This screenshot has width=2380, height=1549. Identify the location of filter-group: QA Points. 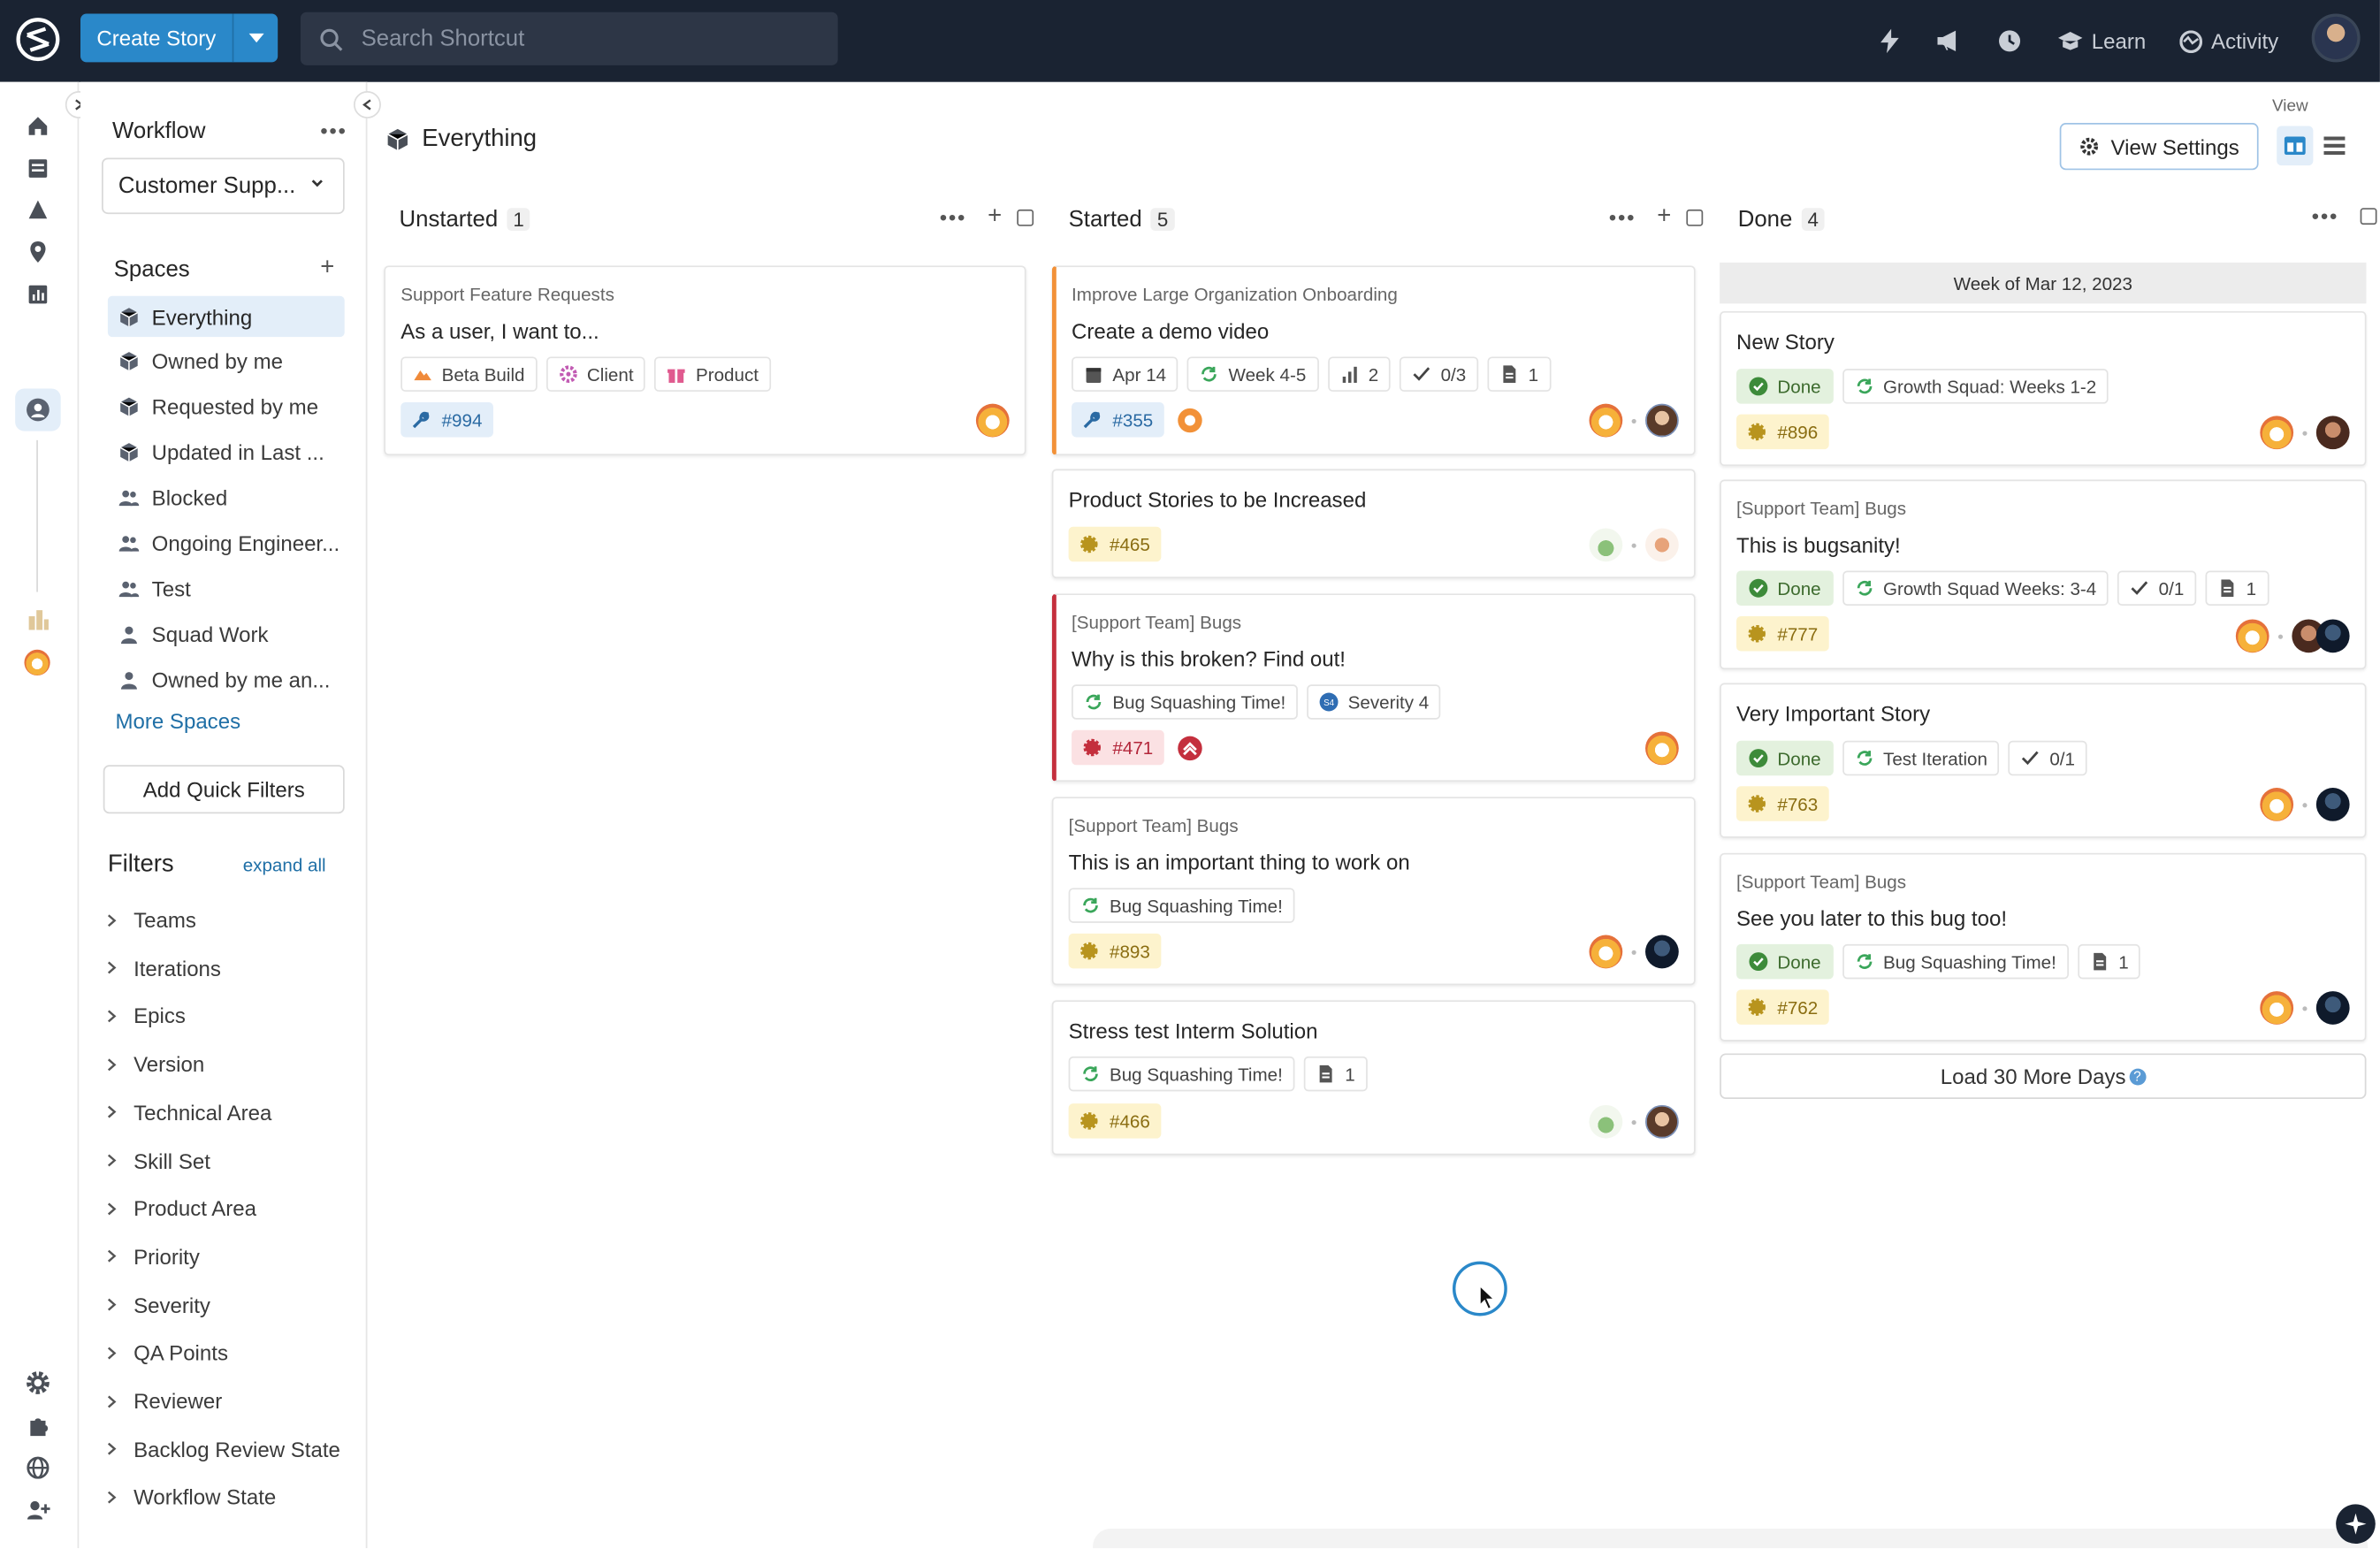
(167, 1352).